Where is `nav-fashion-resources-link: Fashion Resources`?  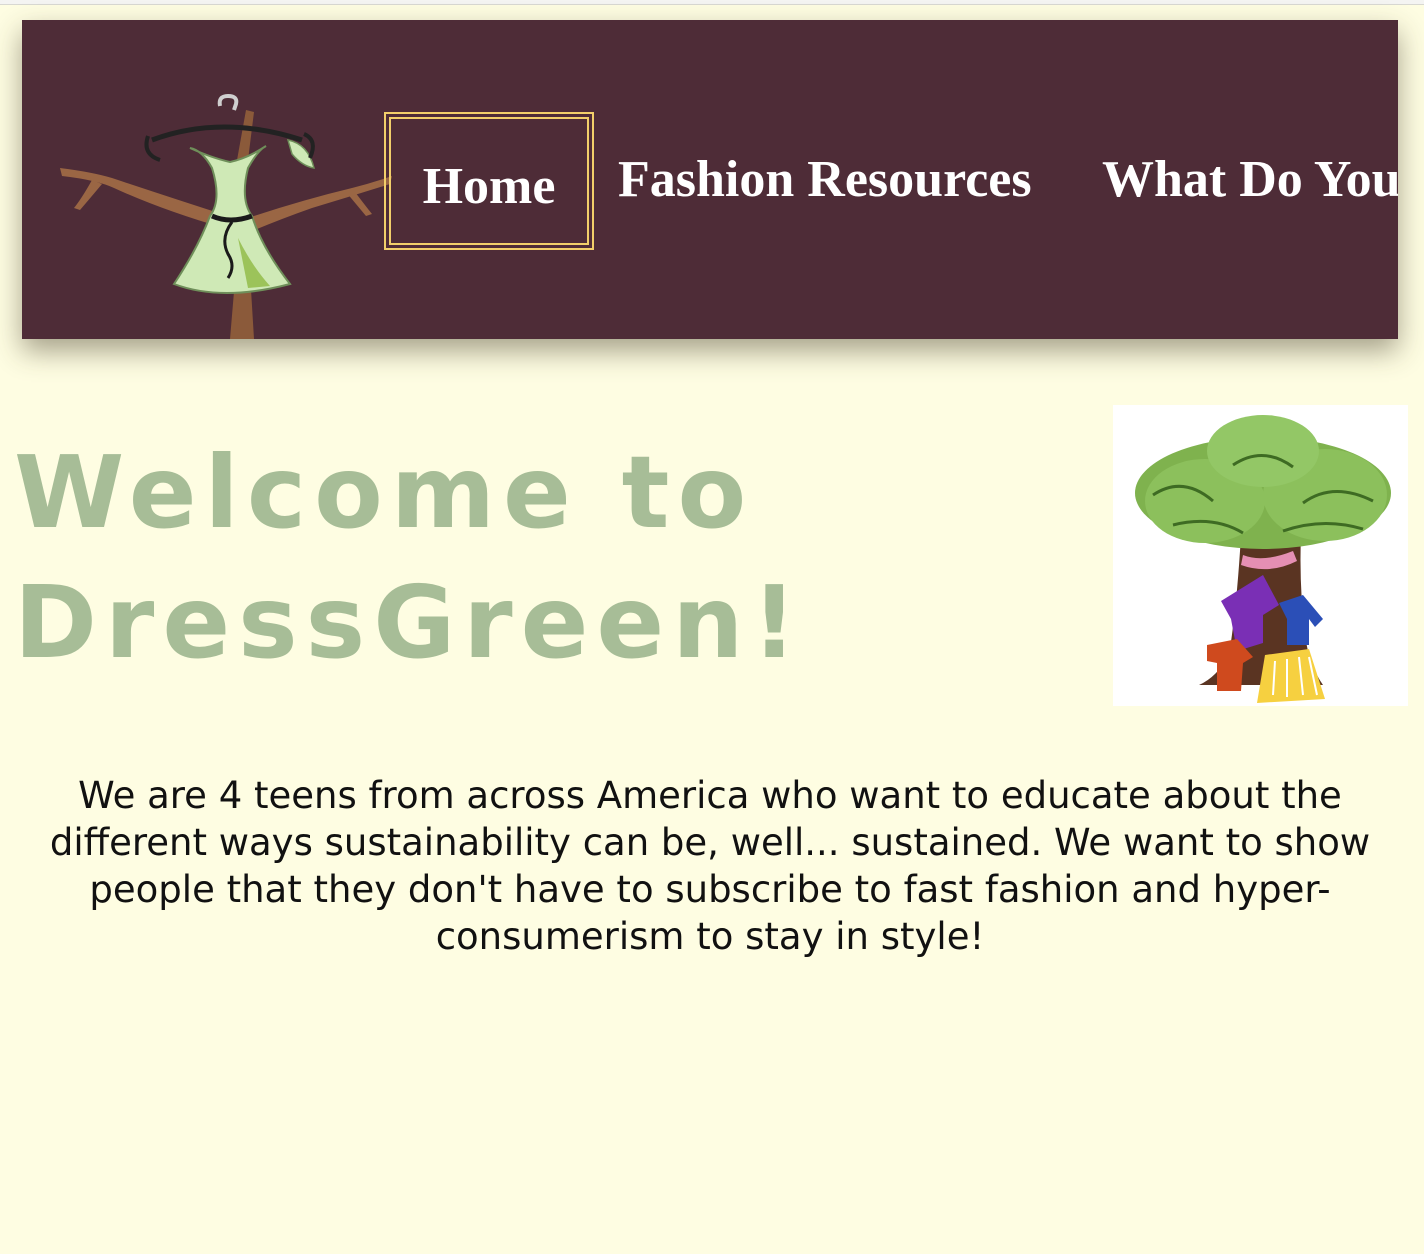
nav-fashion-resources-link: Fashion Resources is located at coordinates (825, 181).